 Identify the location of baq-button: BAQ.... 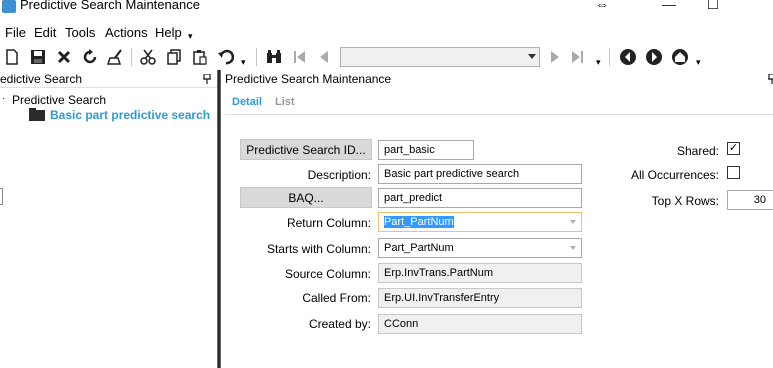
(306, 197).